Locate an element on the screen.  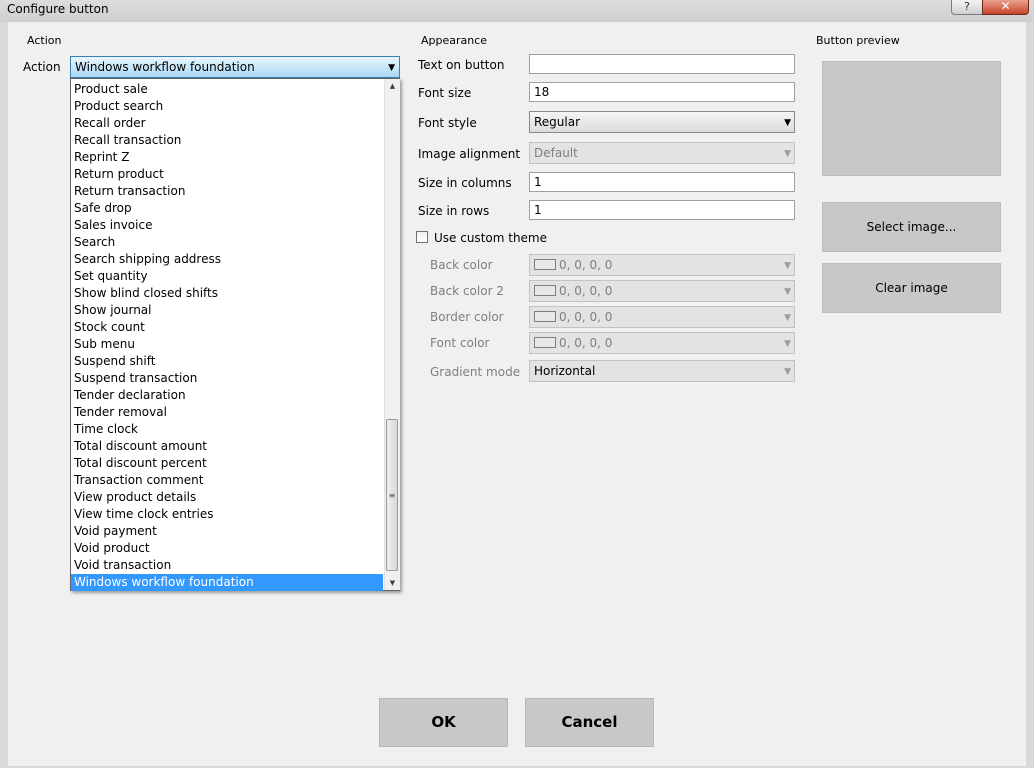
font-size-label: Font size is located at coordinates (445, 93).